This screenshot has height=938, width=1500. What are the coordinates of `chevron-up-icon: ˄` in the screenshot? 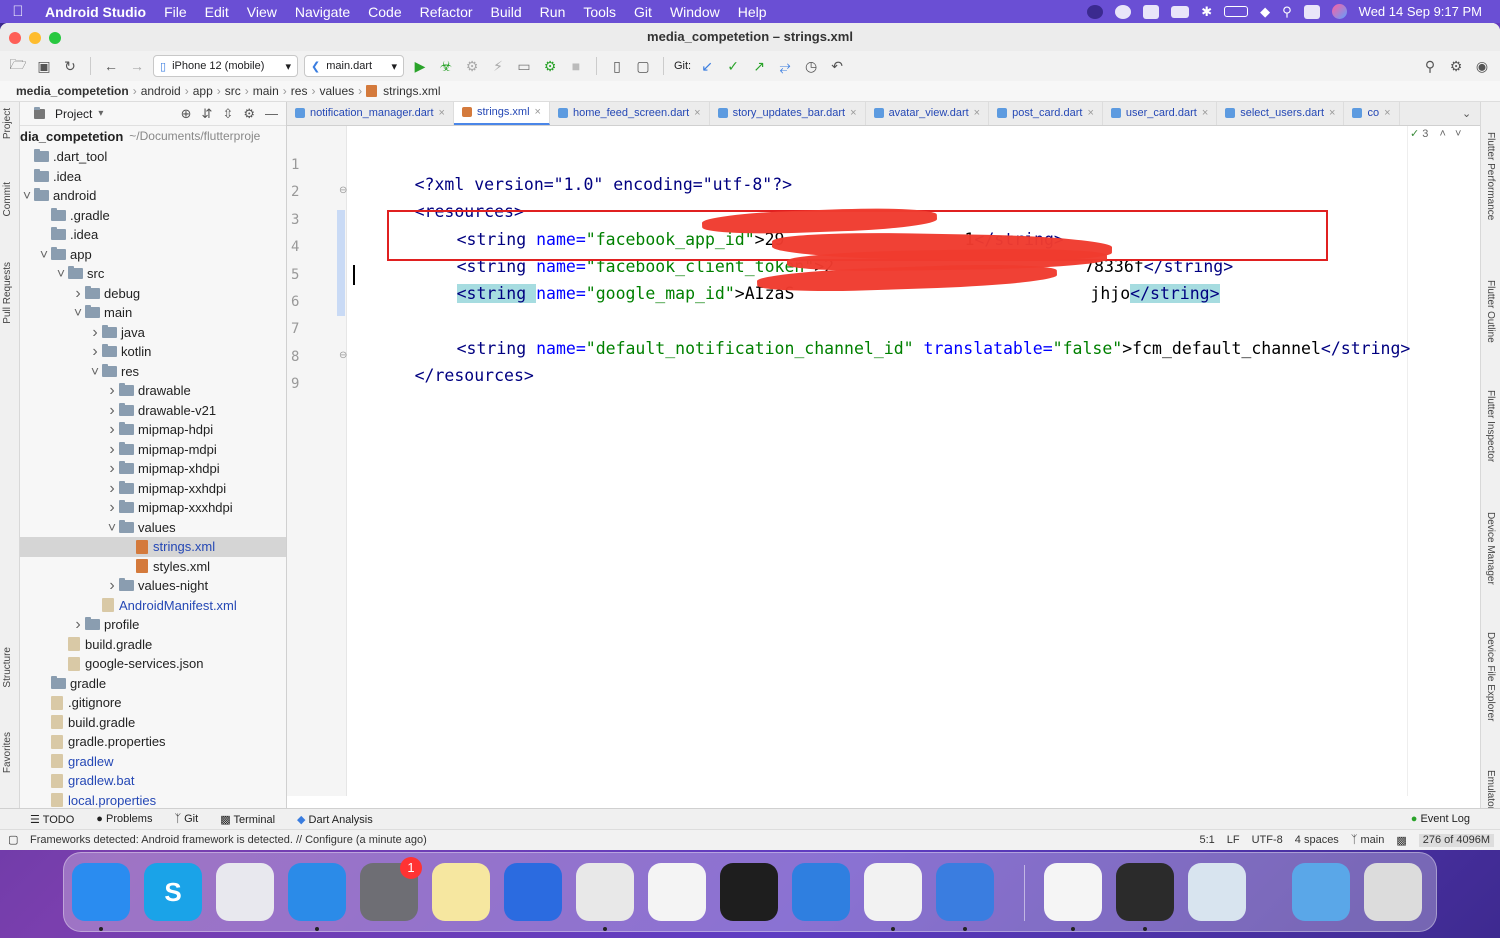 It's located at (1442, 134).